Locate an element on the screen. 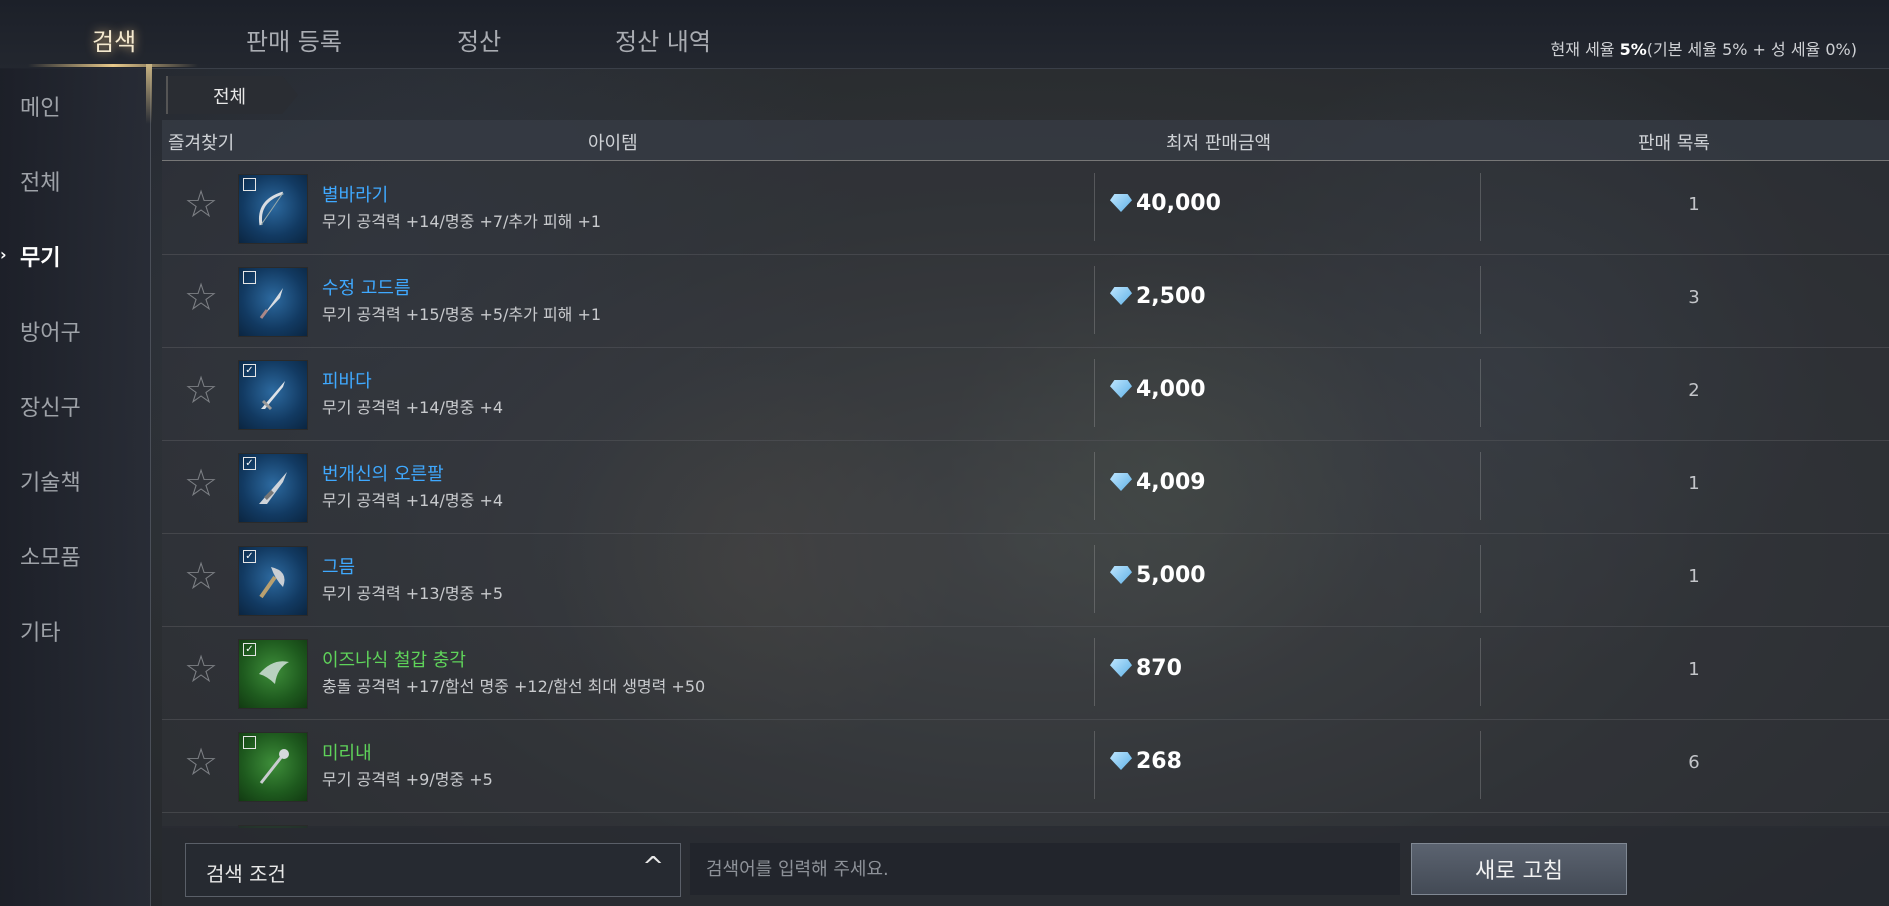  header-listings: 판매 목록 is located at coordinates (1674, 143).